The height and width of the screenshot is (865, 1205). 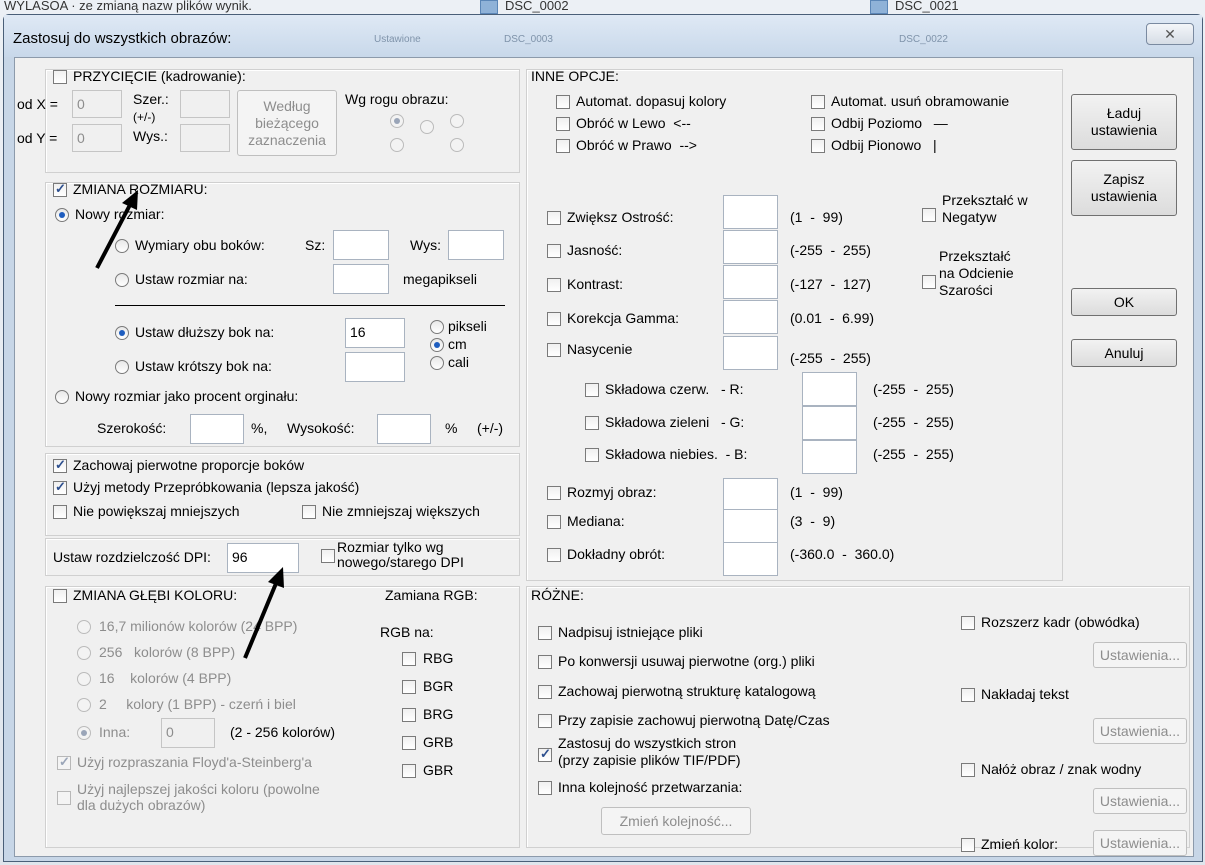 What do you see at coordinates (328, 556) in the screenshot?
I see `dpi-only-checkbox` at bounding box center [328, 556].